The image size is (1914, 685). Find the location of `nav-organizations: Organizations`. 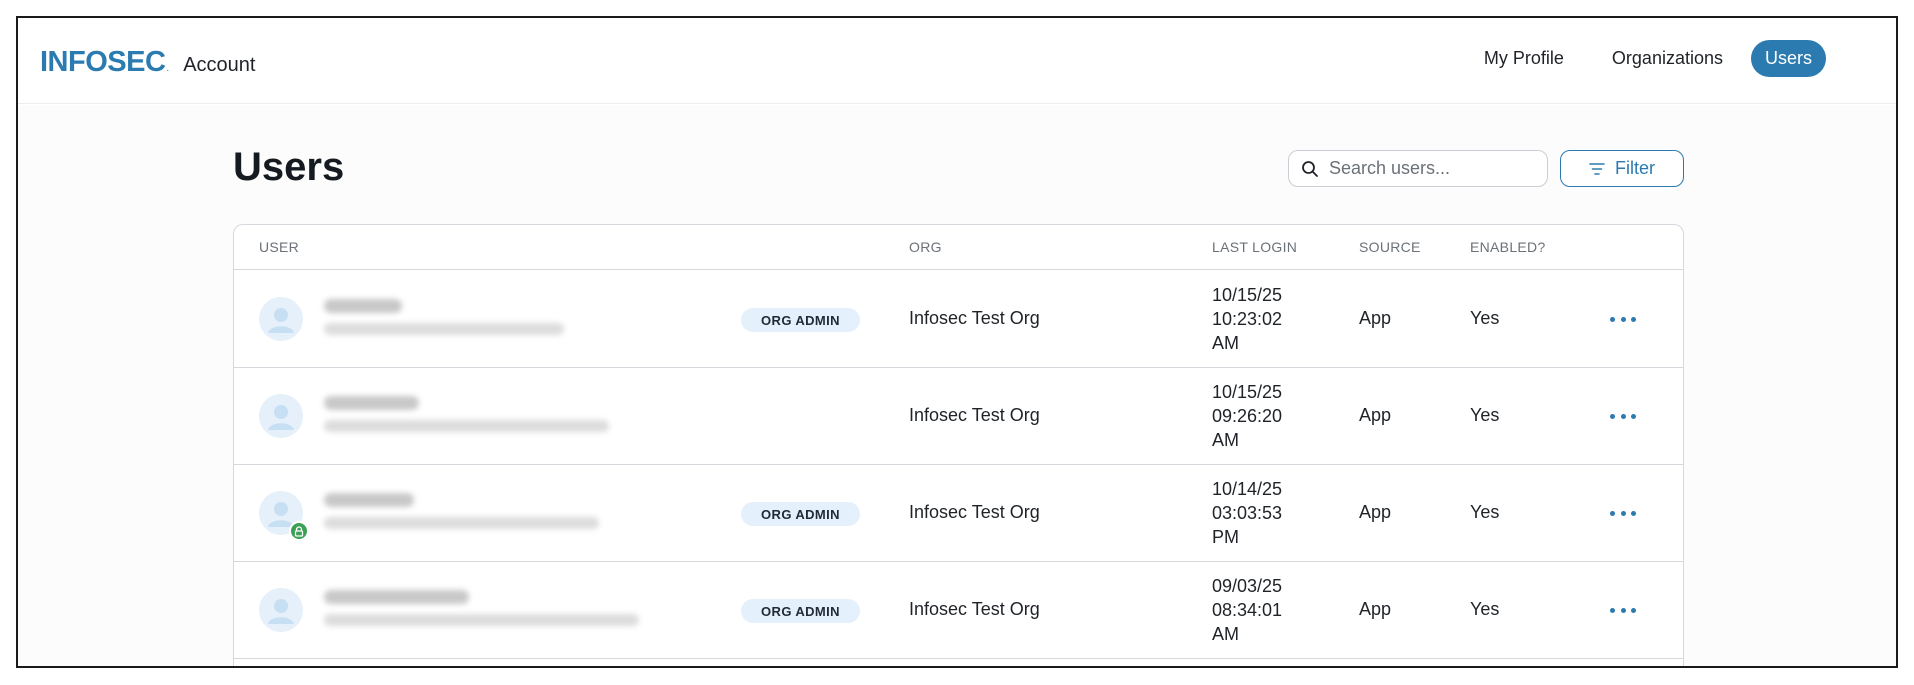

nav-organizations: Organizations is located at coordinates (1667, 58).